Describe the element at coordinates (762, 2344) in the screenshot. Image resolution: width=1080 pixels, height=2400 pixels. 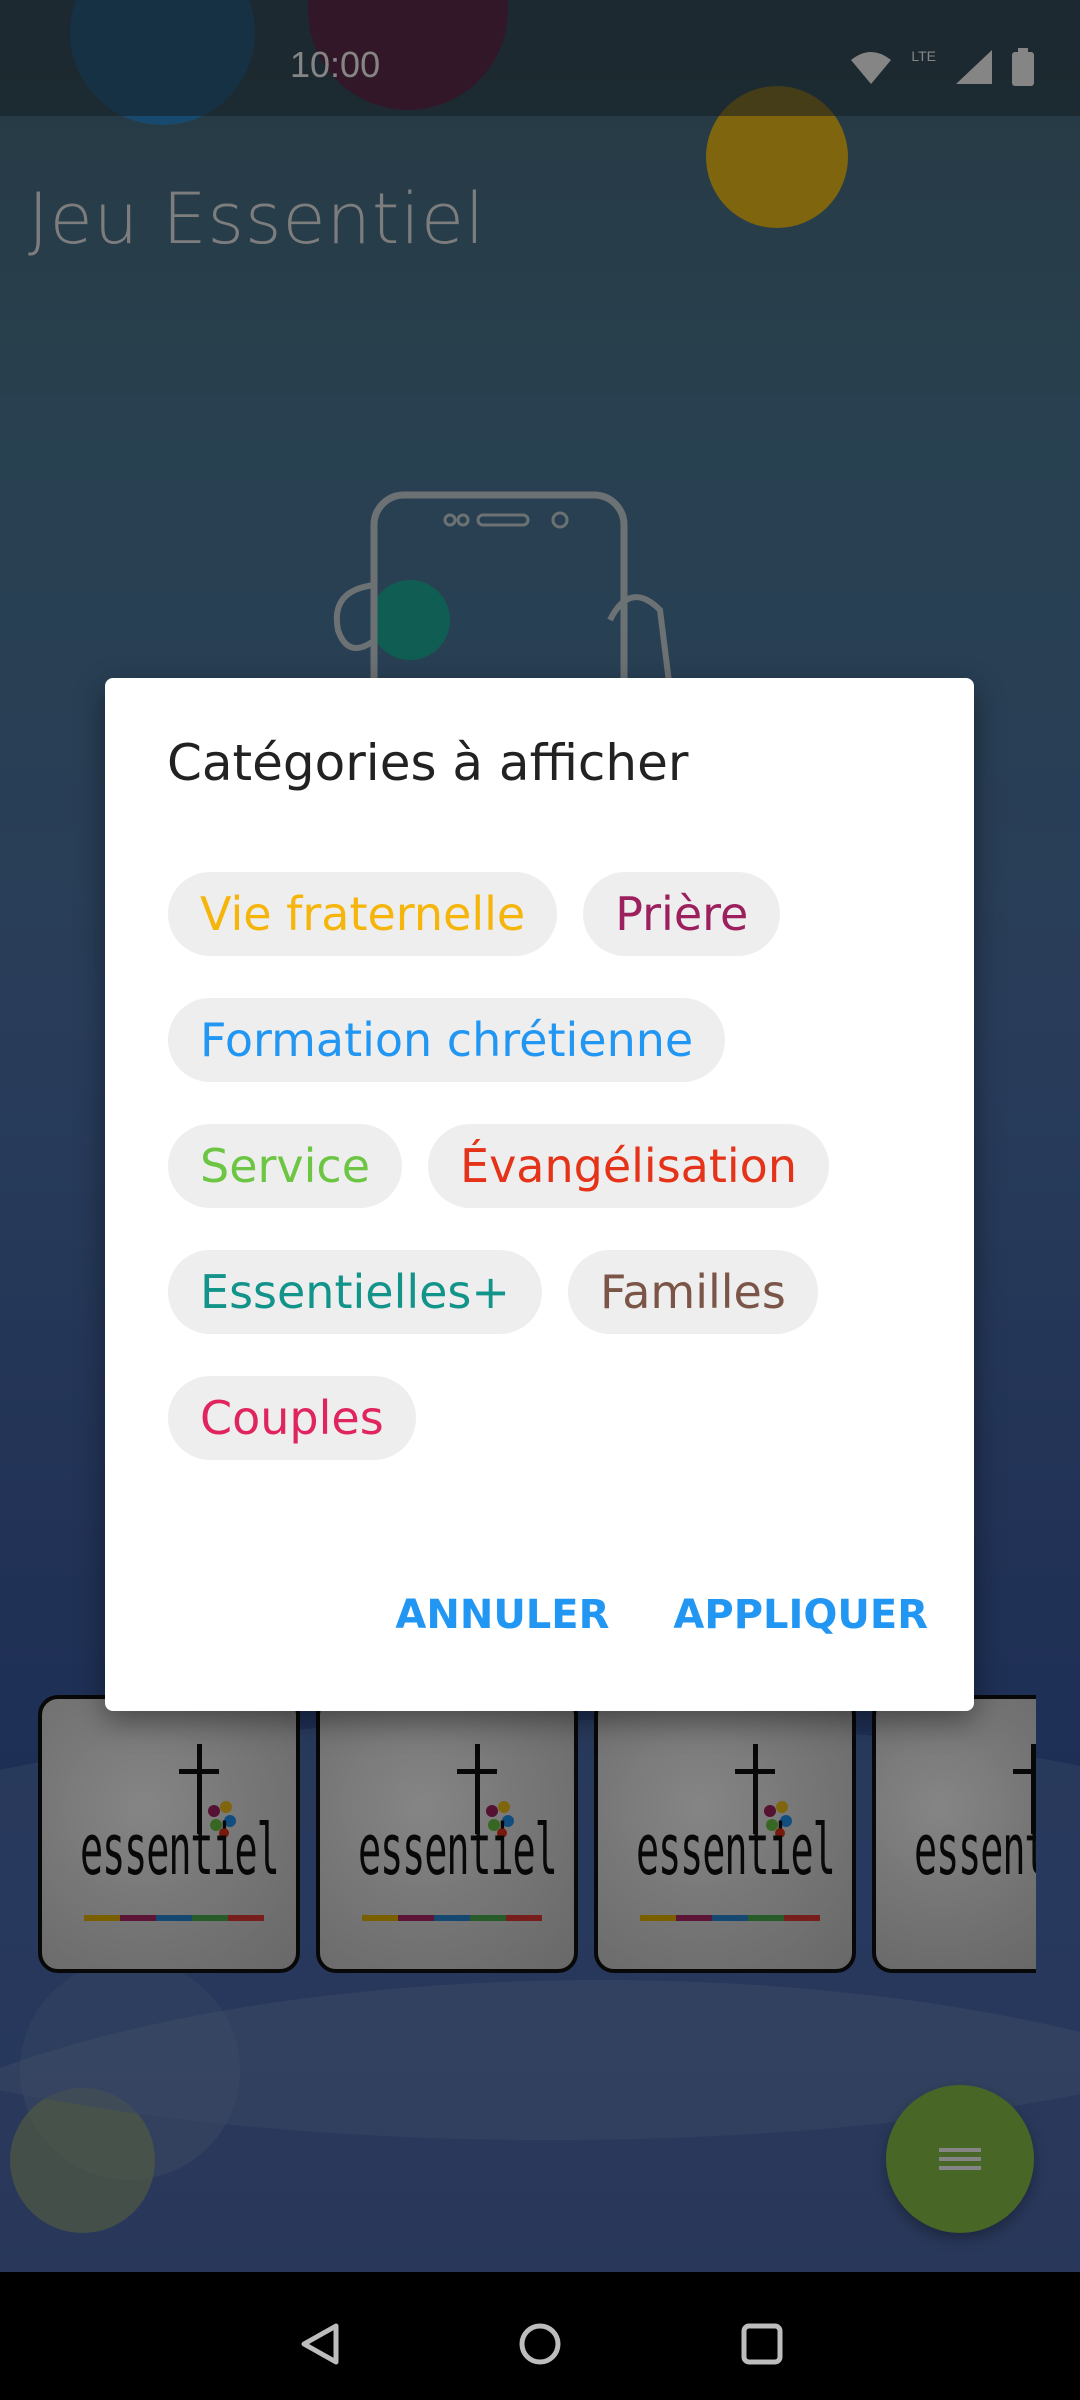
I see `recents-icon` at that location.